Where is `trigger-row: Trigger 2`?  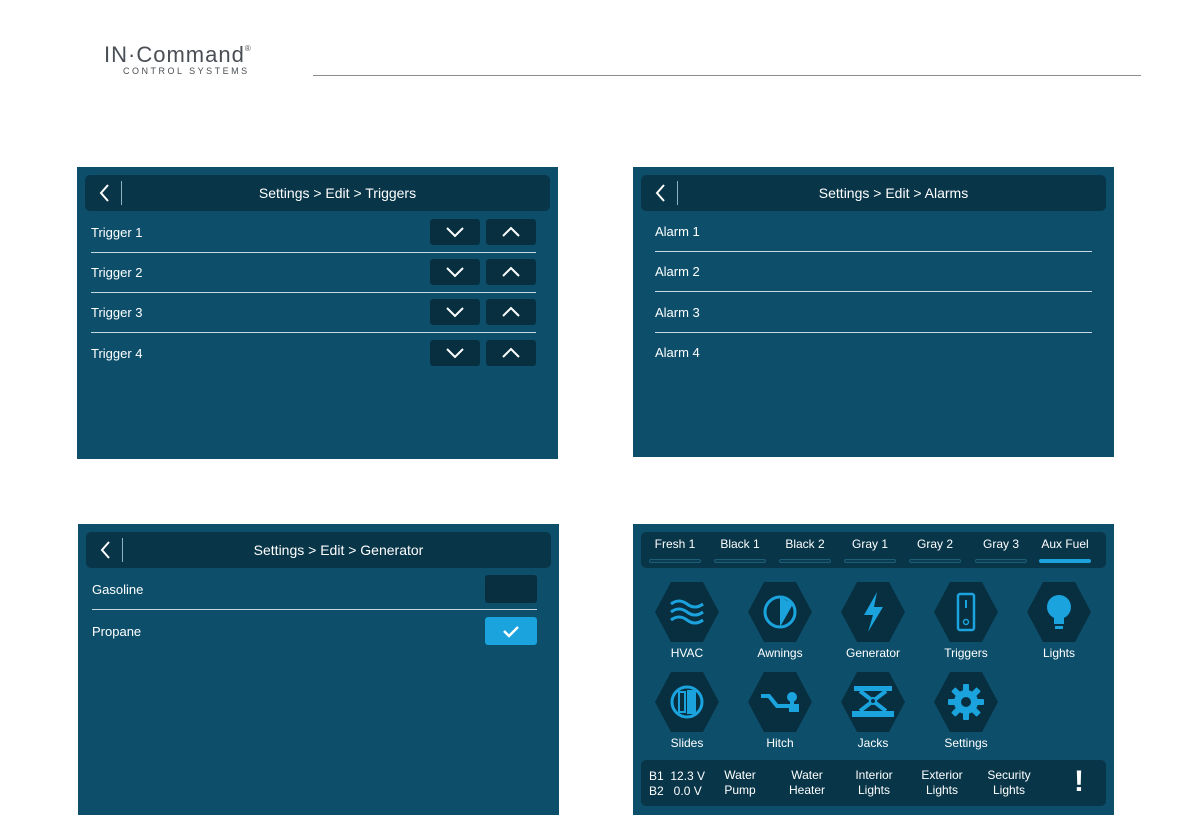 trigger-row: Trigger 2 is located at coordinates (313, 273).